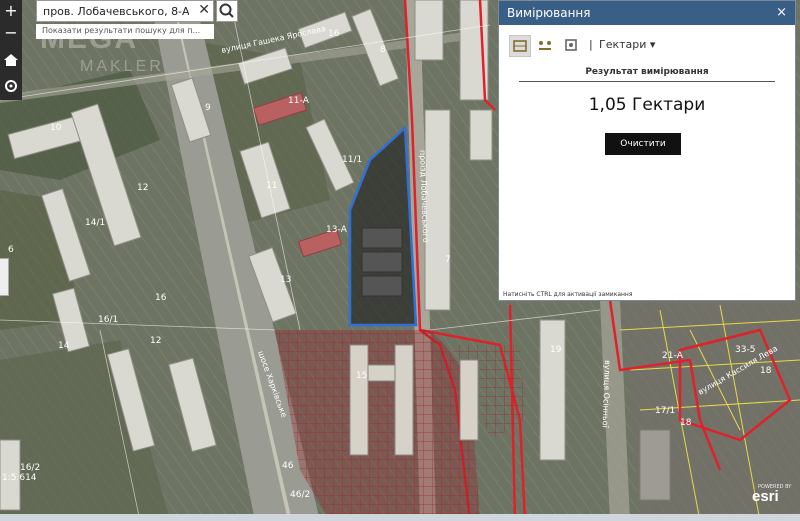  I want to click on clear-search-icon: ✕, so click(204, 10).